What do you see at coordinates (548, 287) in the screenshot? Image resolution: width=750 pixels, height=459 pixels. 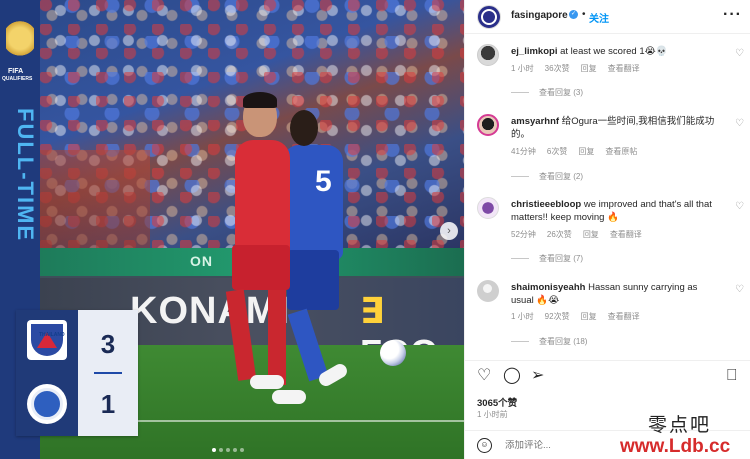 I see `comment-username: shaimonisyeahh` at bounding box center [548, 287].